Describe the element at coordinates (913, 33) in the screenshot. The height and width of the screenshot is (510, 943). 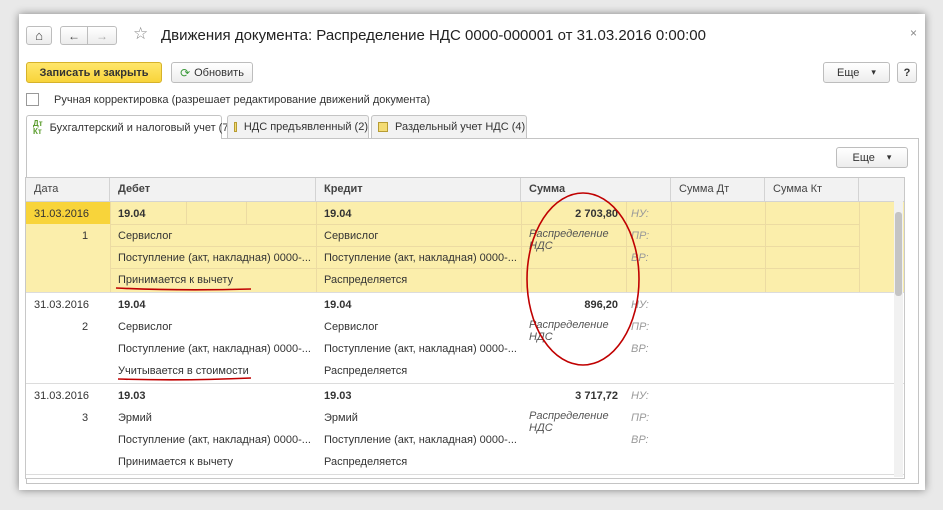
I see `close-icon: ×` at that location.